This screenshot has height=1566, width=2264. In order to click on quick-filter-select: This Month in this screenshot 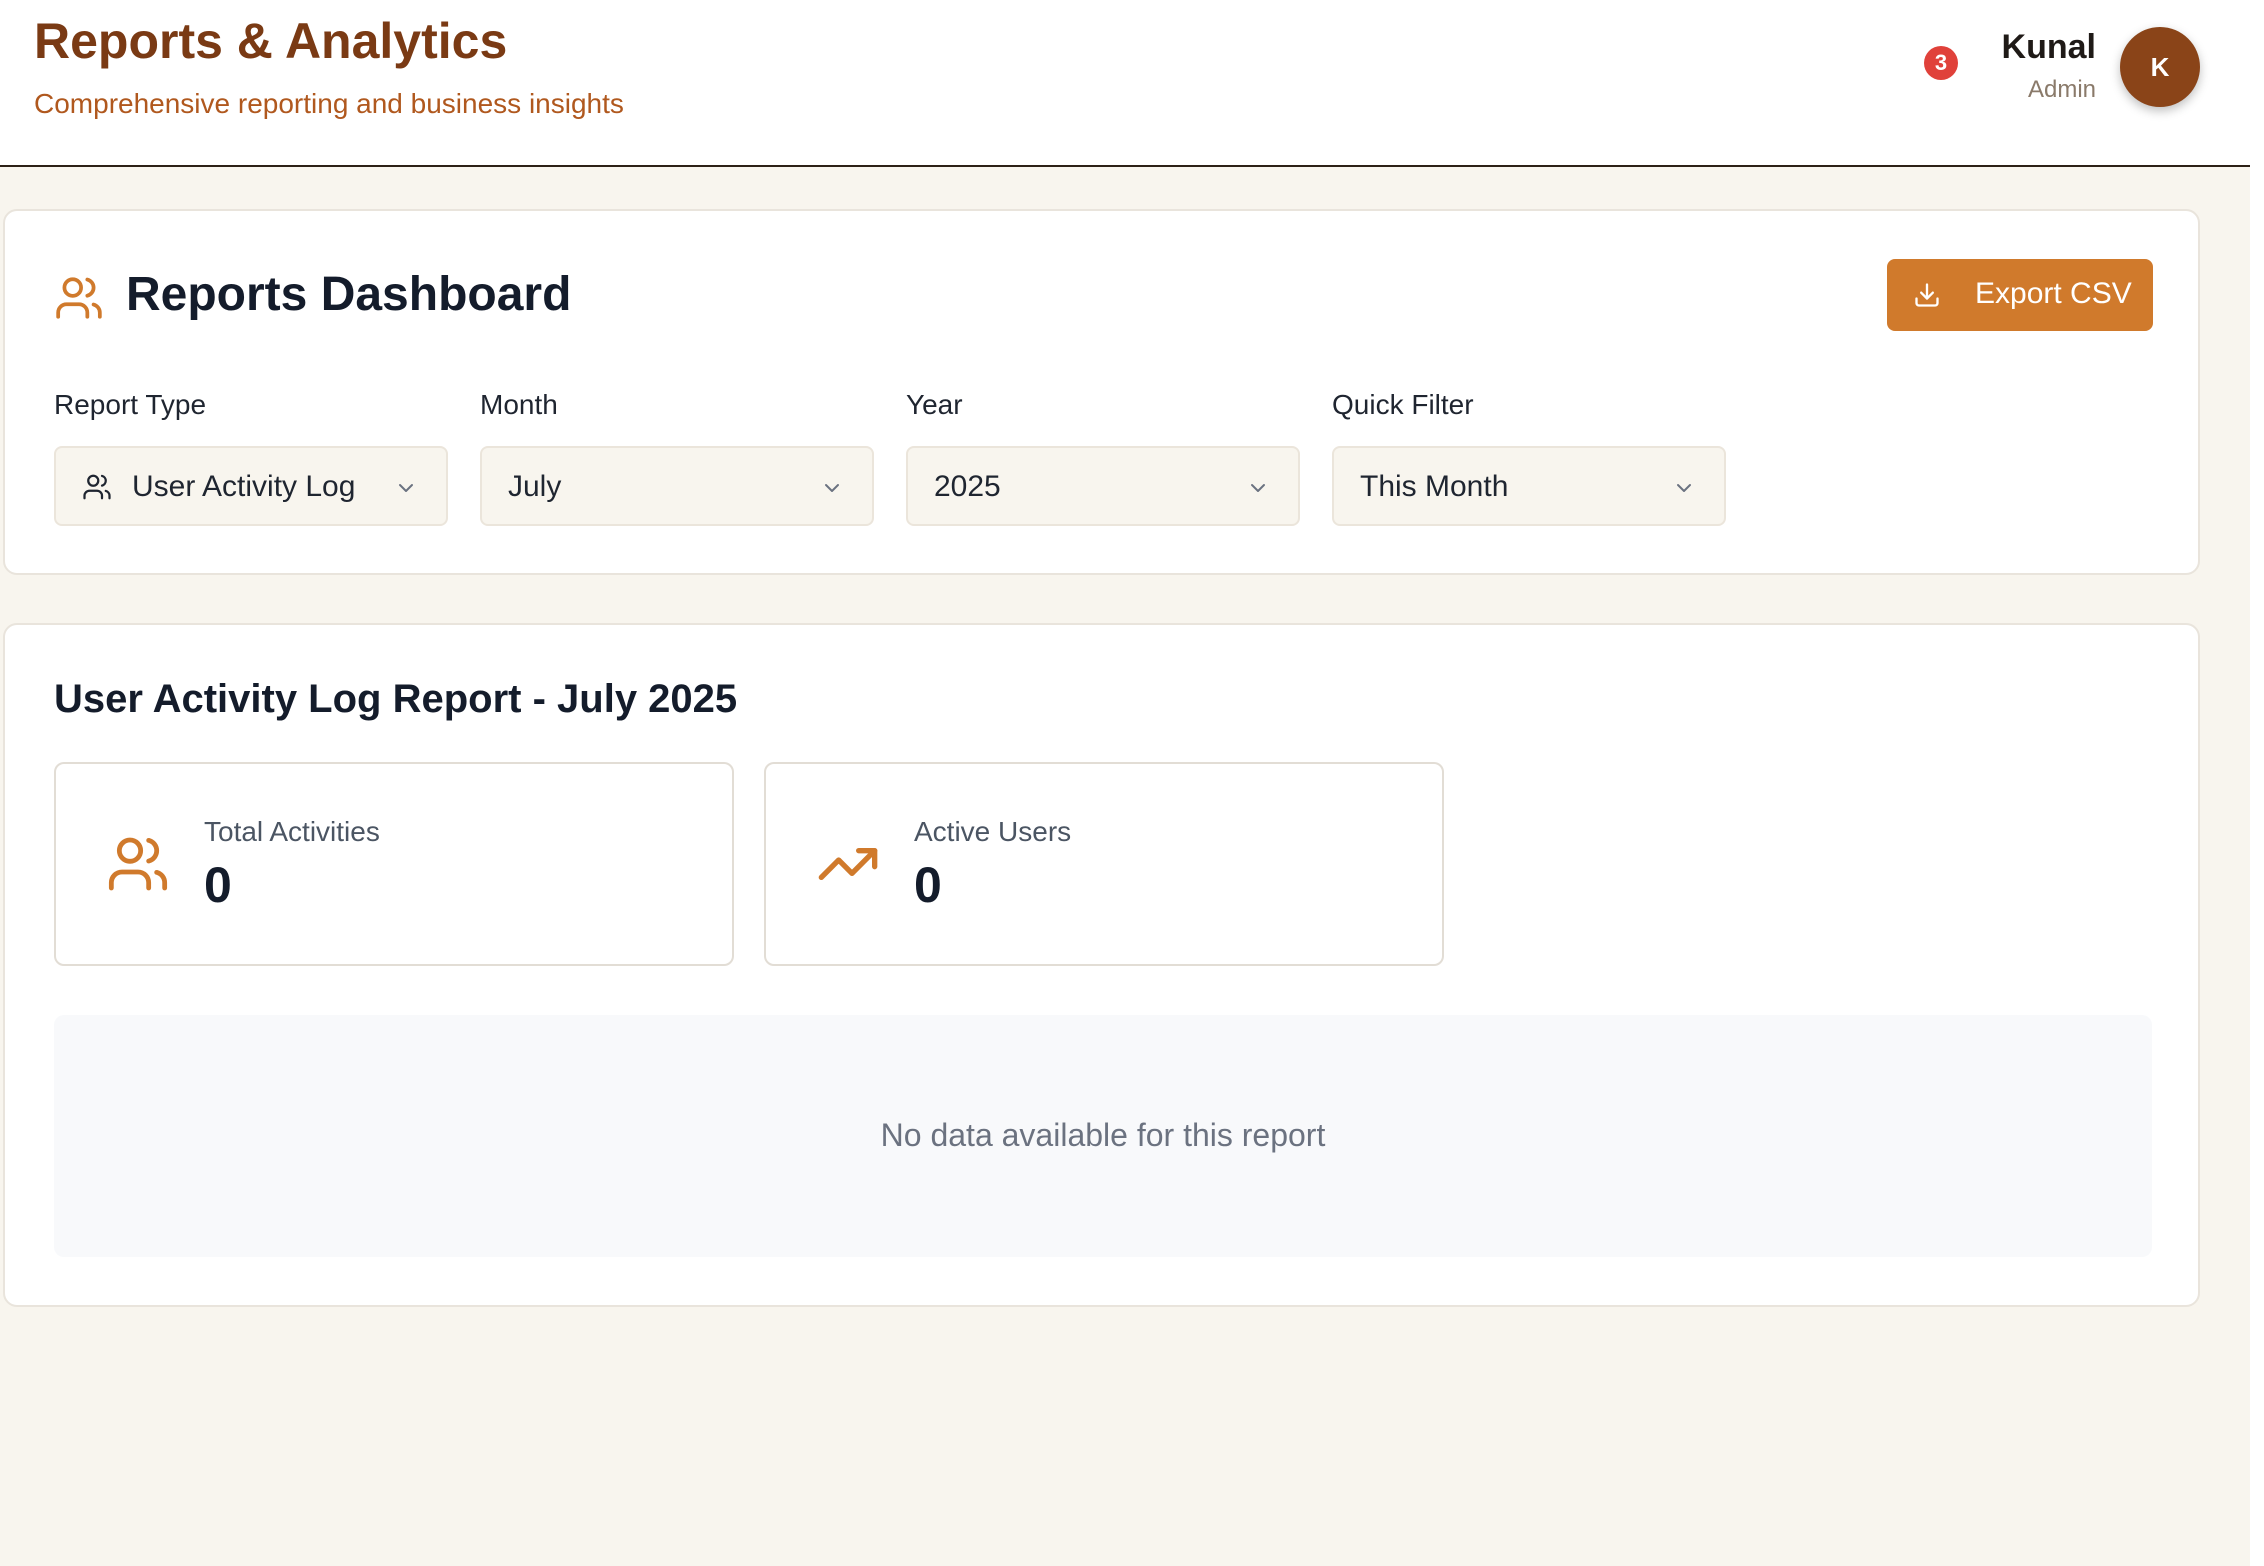, I will do `click(1529, 486)`.